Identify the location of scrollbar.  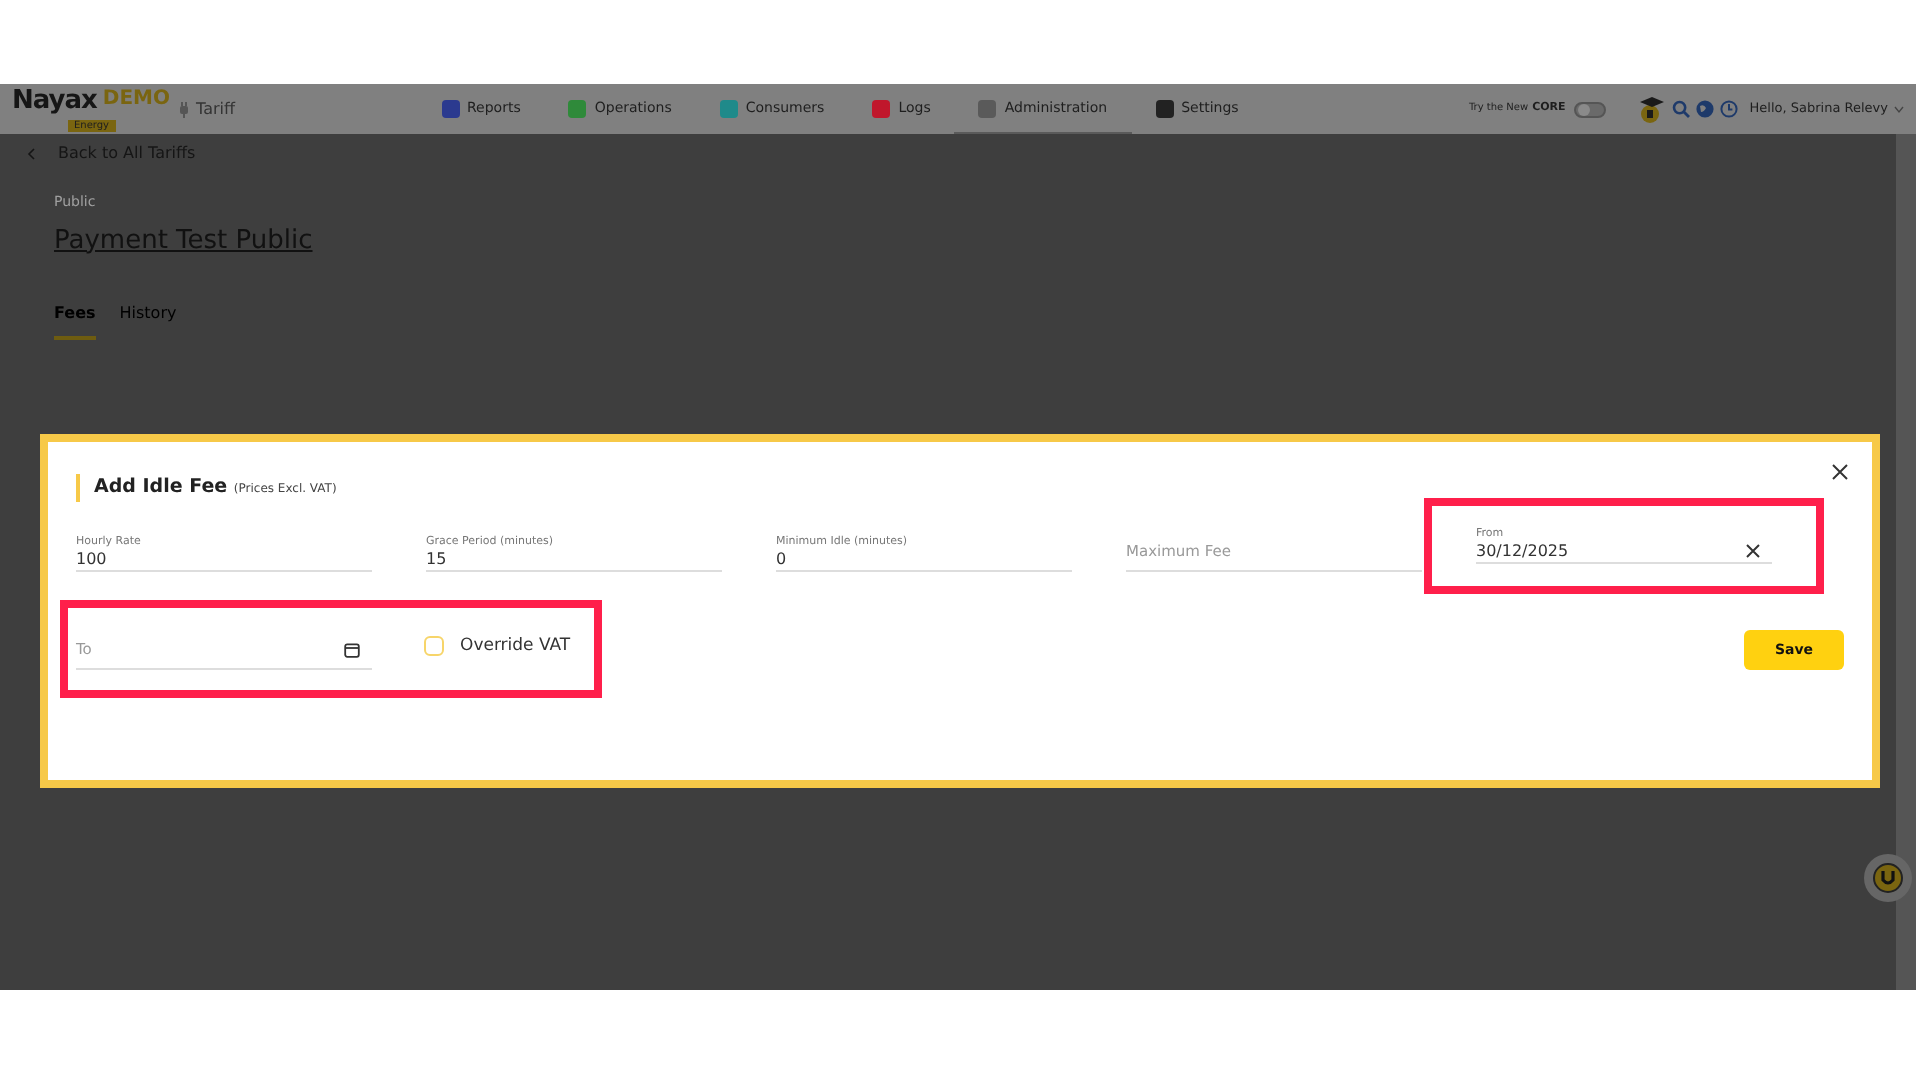
(1906, 562).